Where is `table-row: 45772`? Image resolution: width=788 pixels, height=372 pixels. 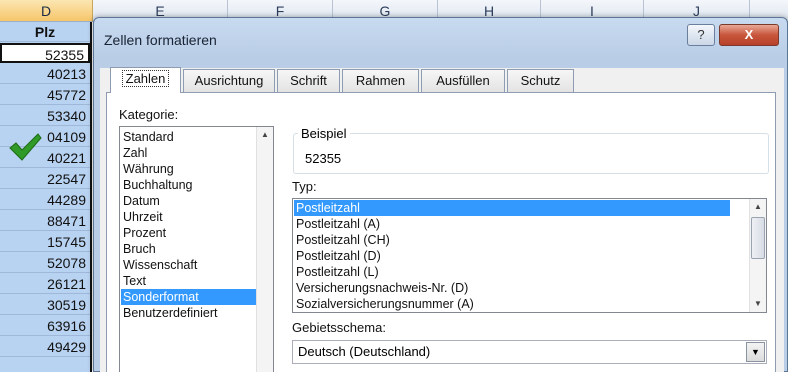 table-row: 45772 is located at coordinates (45, 95).